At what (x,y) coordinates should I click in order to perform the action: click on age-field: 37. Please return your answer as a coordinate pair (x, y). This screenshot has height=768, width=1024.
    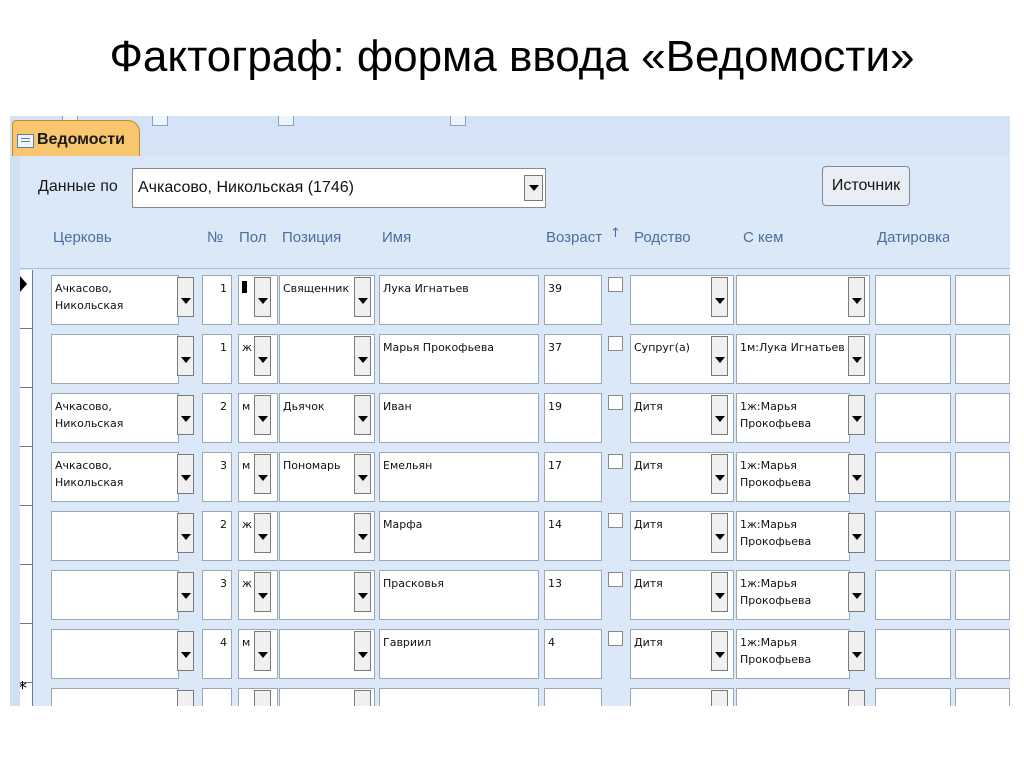
    Looking at the image, I should click on (573, 359).